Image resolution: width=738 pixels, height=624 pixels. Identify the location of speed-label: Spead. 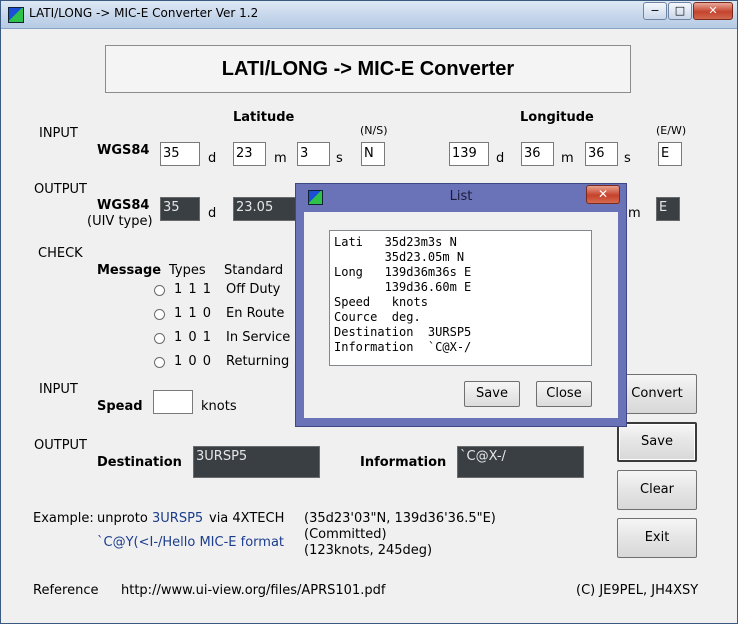
(120, 406).